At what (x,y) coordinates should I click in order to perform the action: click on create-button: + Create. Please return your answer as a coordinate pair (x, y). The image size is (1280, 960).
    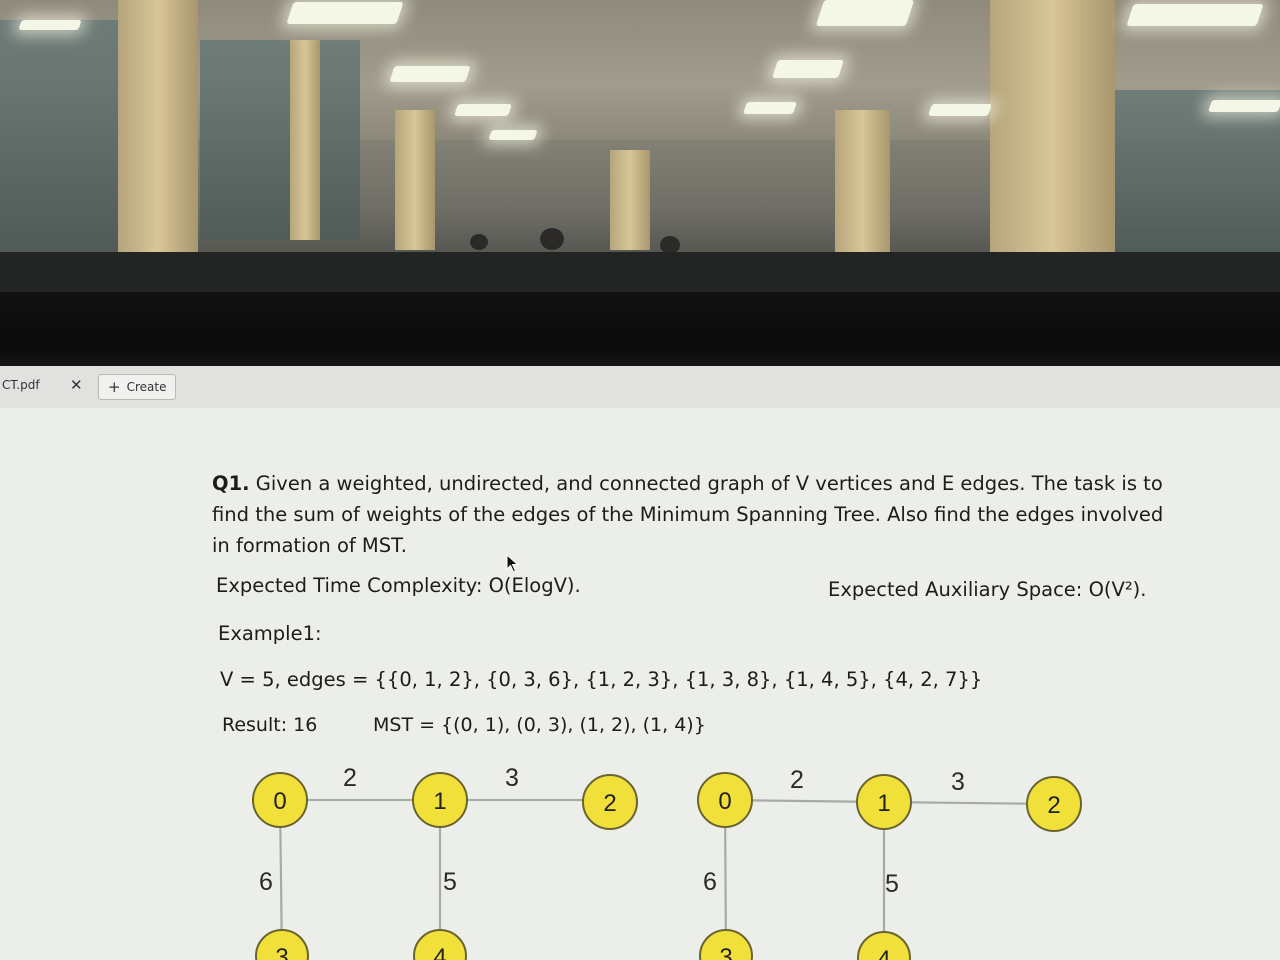
    Looking at the image, I should click on (137, 387).